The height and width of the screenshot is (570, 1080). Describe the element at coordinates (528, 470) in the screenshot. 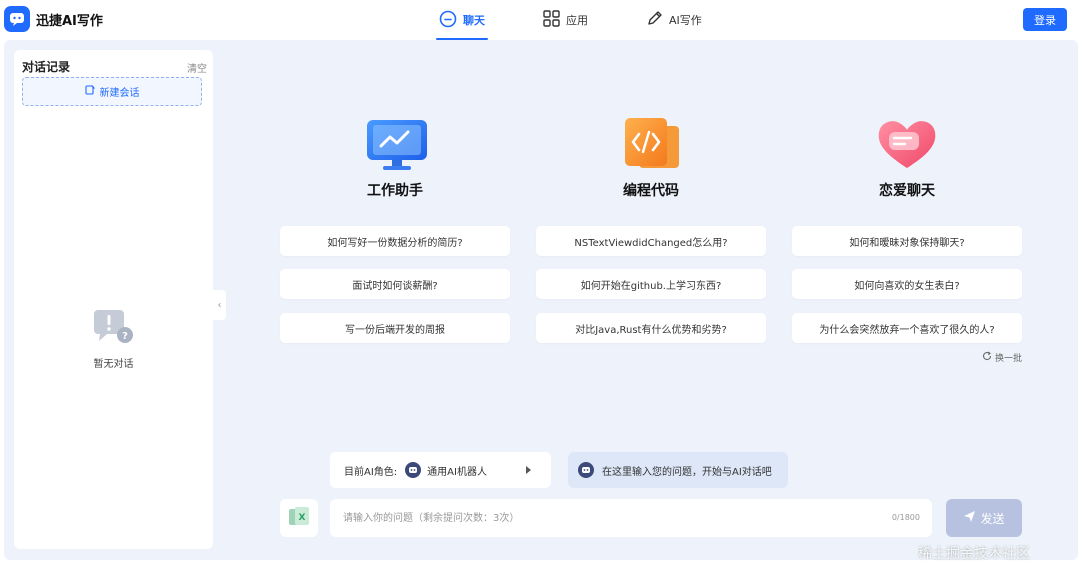

I see `caret-right-icon` at that location.